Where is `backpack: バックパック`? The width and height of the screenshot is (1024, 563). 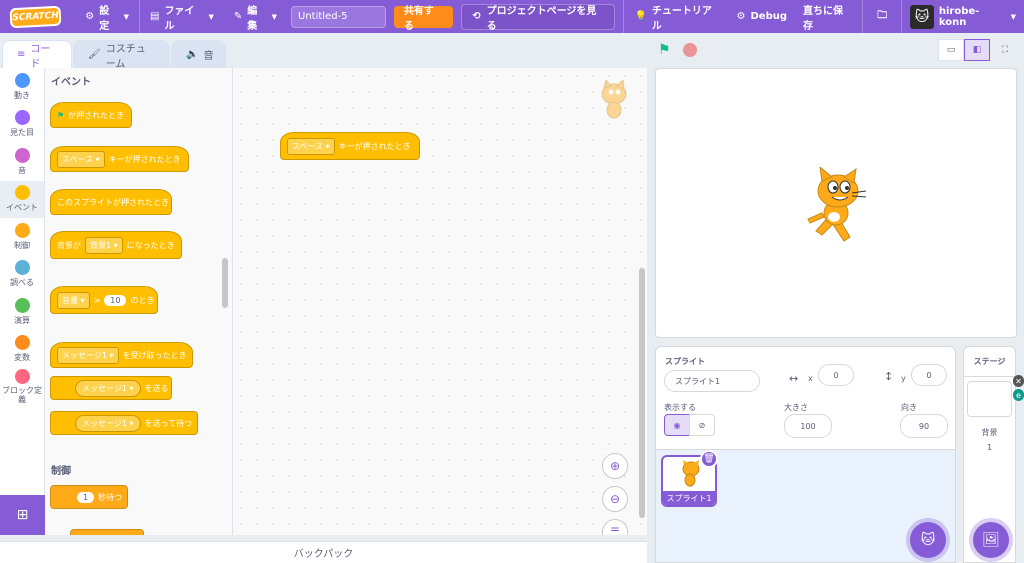 backpack: バックパック is located at coordinates (323, 552).